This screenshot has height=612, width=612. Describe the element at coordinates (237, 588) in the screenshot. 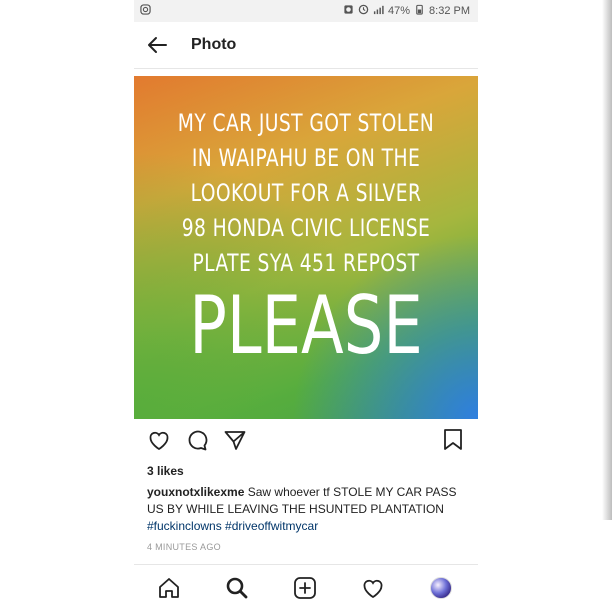

I see `search-icon` at that location.